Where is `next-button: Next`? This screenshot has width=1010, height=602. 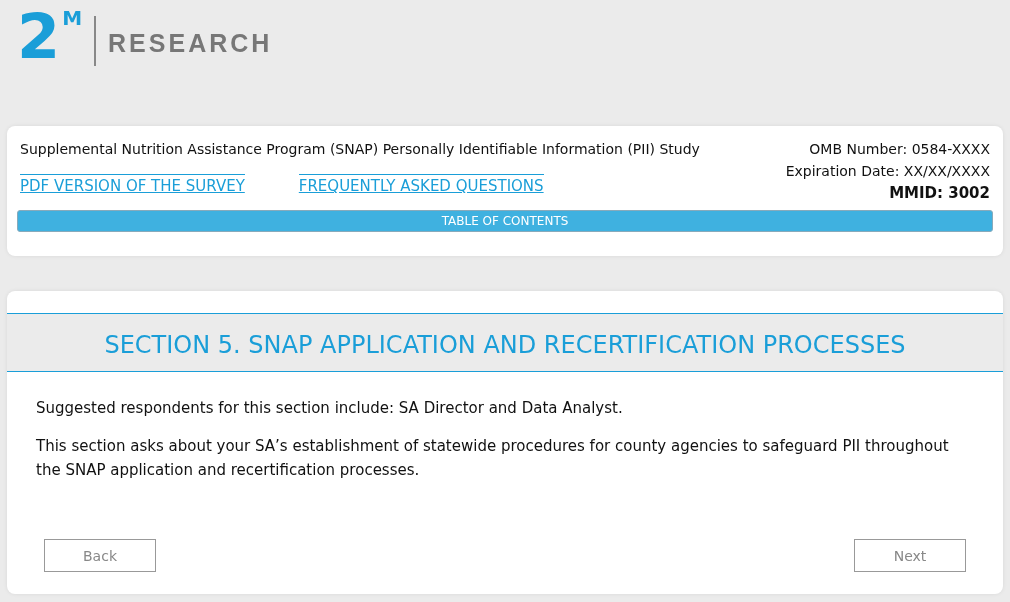 next-button: Next is located at coordinates (910, 555).